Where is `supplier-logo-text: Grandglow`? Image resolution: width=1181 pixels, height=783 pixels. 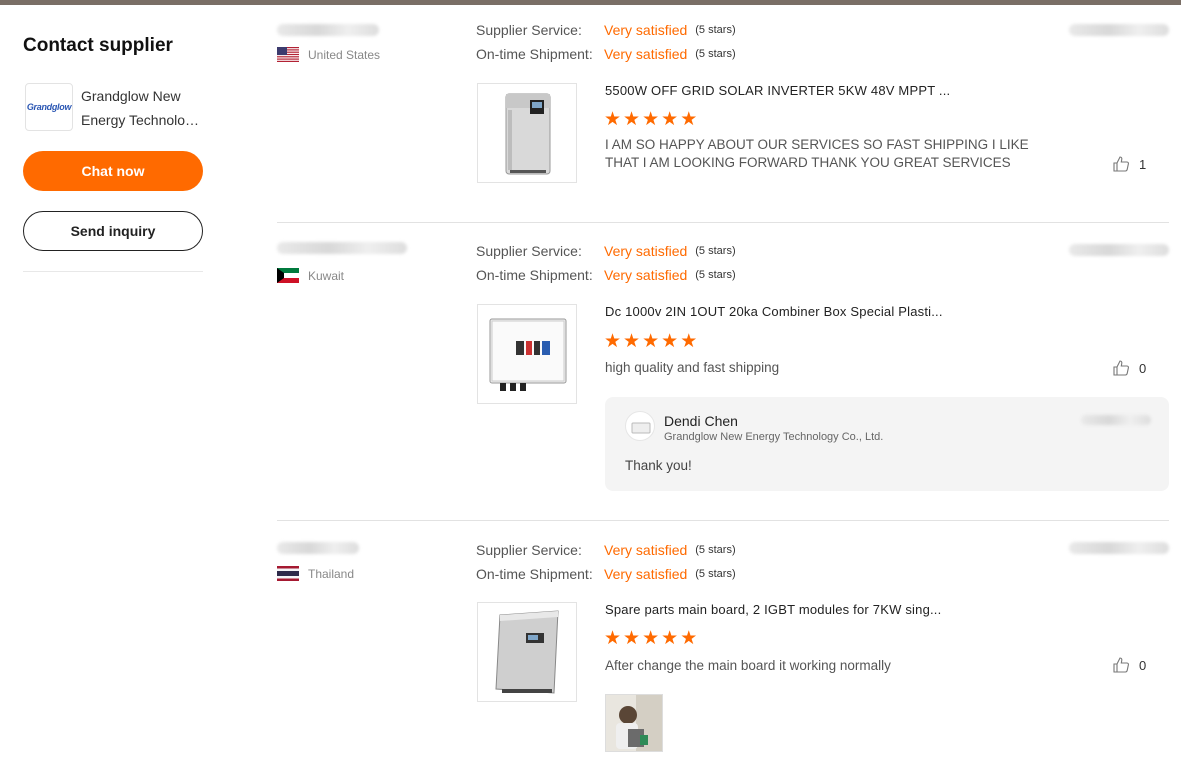
supplier-logo-text: Grandglow is located at coordinates (49, 107).